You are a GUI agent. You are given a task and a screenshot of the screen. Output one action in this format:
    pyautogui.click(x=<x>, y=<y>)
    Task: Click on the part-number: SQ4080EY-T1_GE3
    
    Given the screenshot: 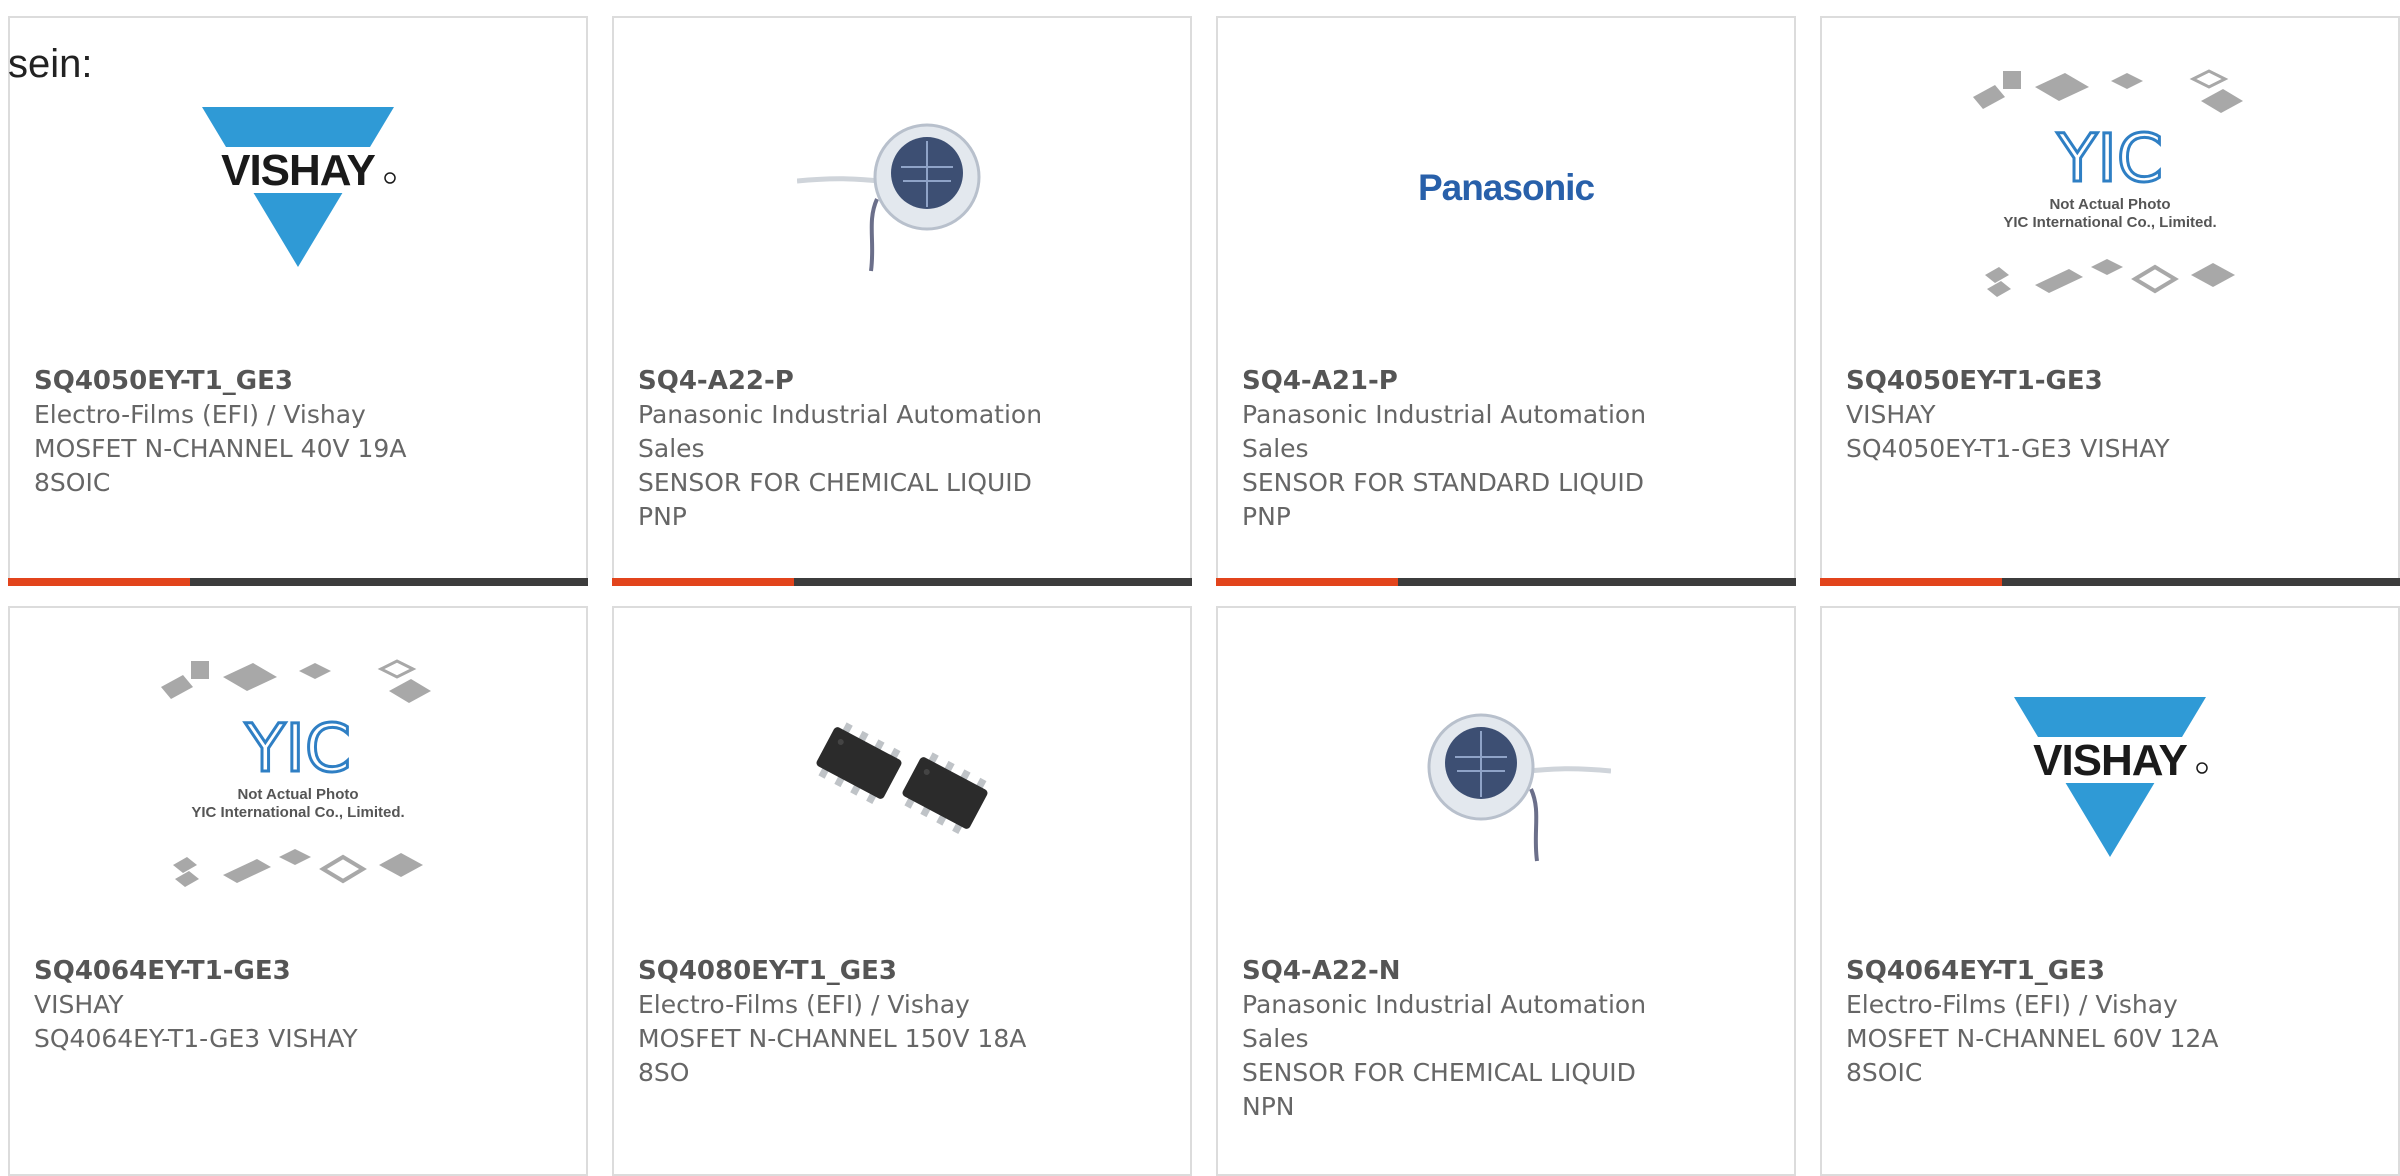 What is the action you would take?
    pyautogui.click(x=902, y=971)
    